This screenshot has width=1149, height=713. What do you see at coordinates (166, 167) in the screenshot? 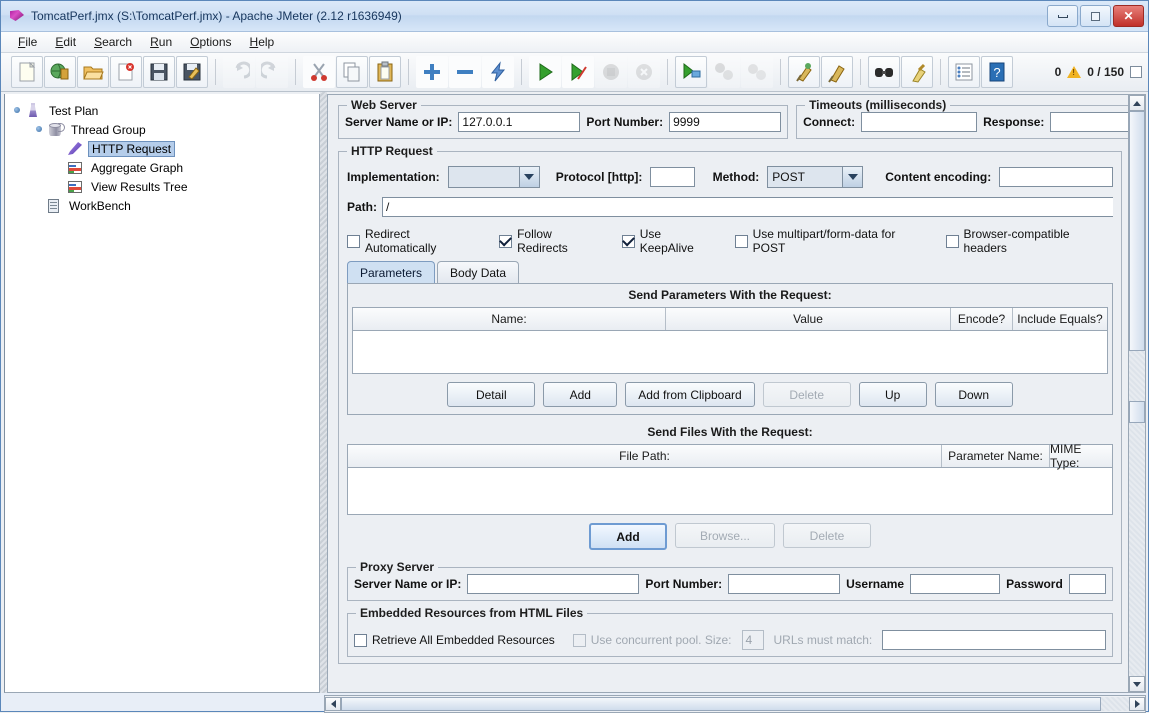
I see `tree-node-aggregate-graph: Aggregate Graph` at bounding box center [166, 167].